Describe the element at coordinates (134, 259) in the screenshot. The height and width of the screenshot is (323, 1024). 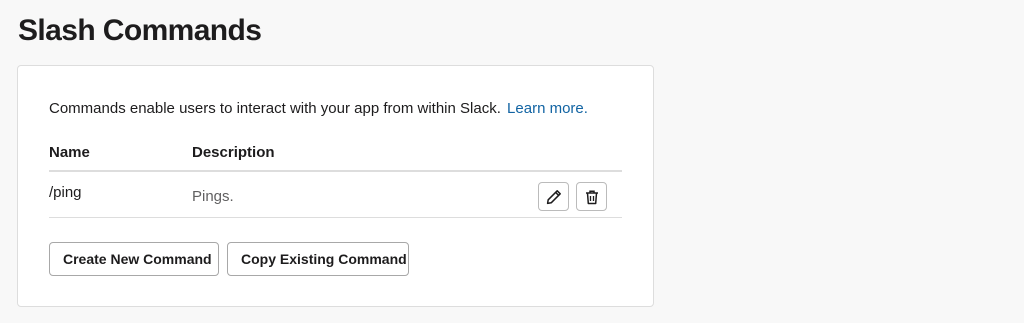
I see `create-new-command-button: Create New Command` at that location.